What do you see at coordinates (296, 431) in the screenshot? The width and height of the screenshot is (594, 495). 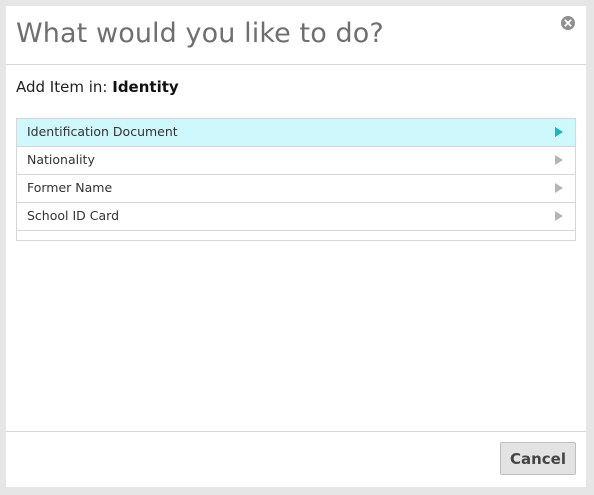 I see `footer-divider` at bounding box center [296, 431].